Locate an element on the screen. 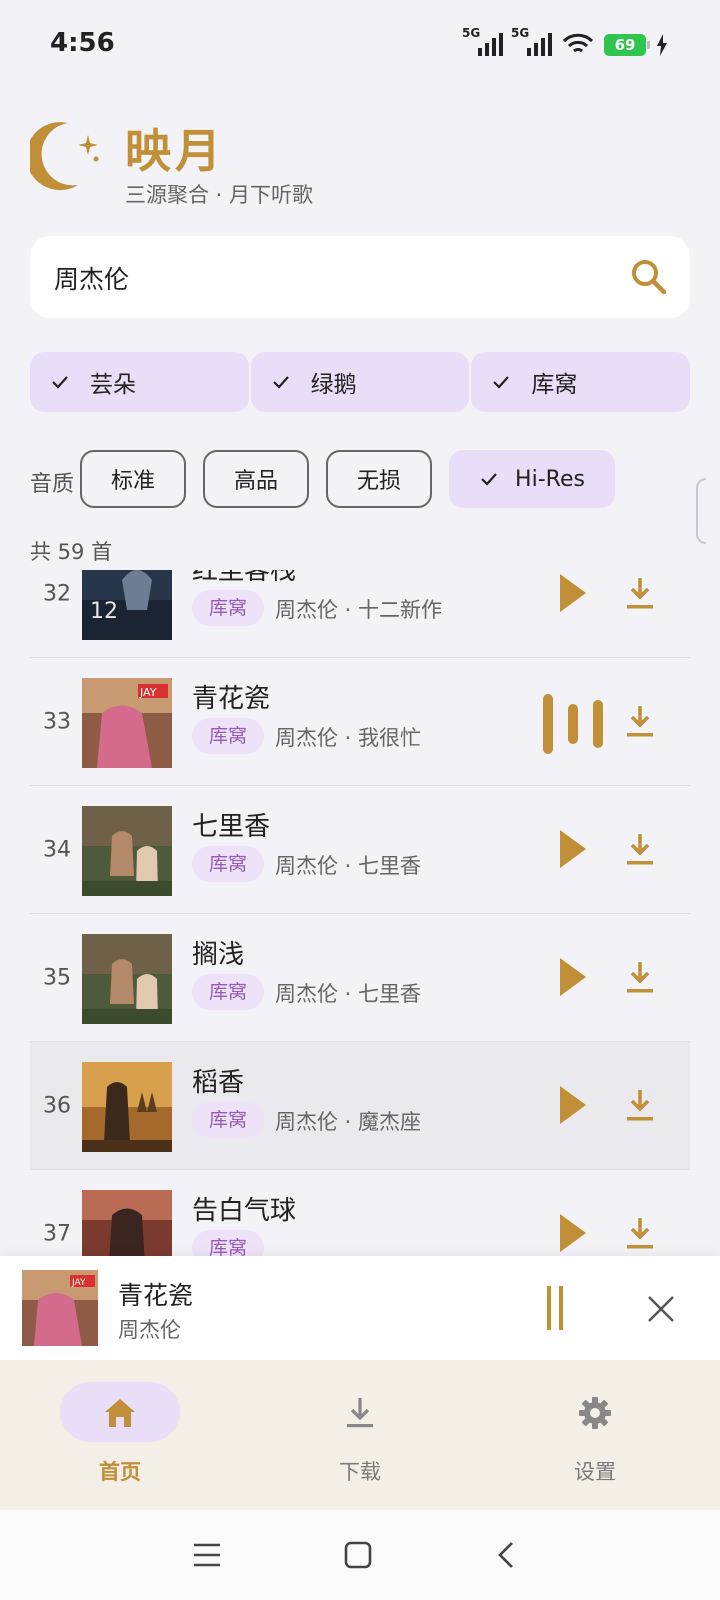 This screenshot has height=1600, width=720. source-chip-label: 库窝 is located at coordinates (554, 385).